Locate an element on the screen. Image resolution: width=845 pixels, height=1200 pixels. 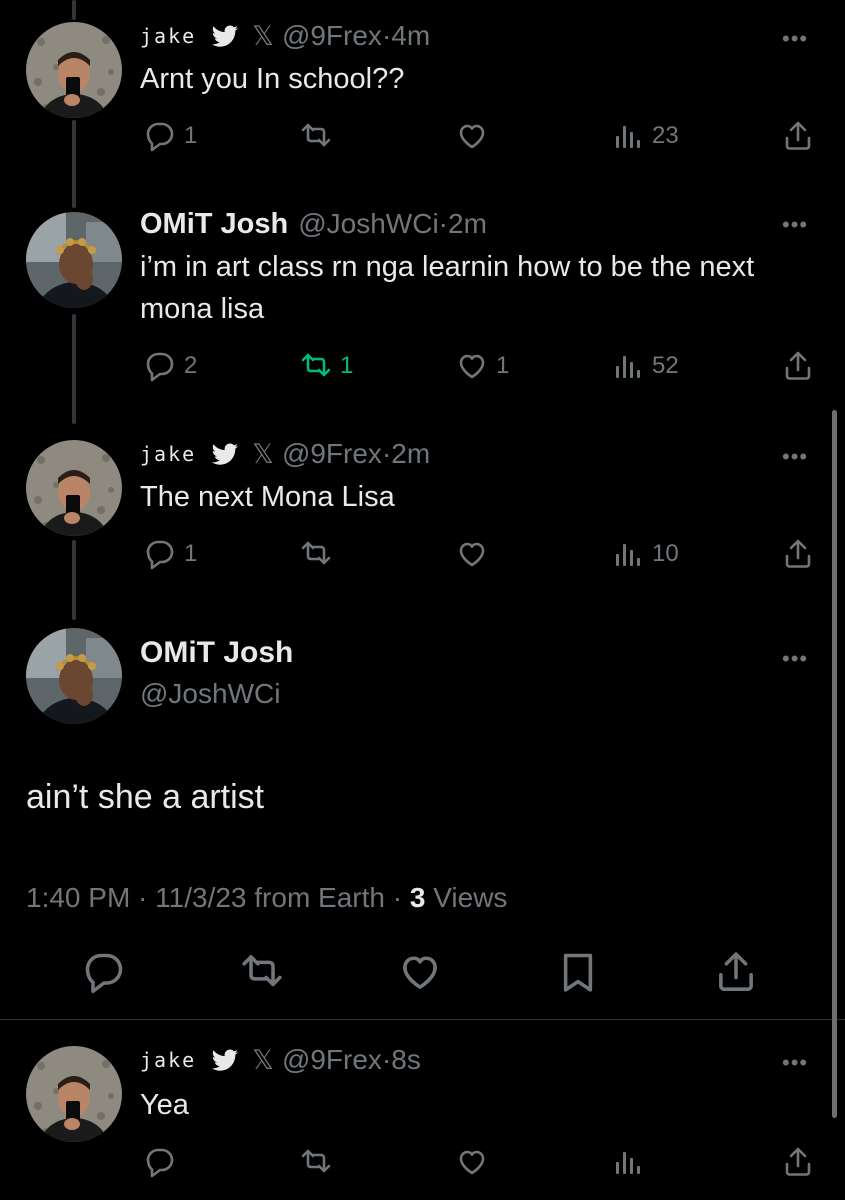
tweet-header: jake 𝕏 @9Frex ·2m is located at coordinates (285, 454).